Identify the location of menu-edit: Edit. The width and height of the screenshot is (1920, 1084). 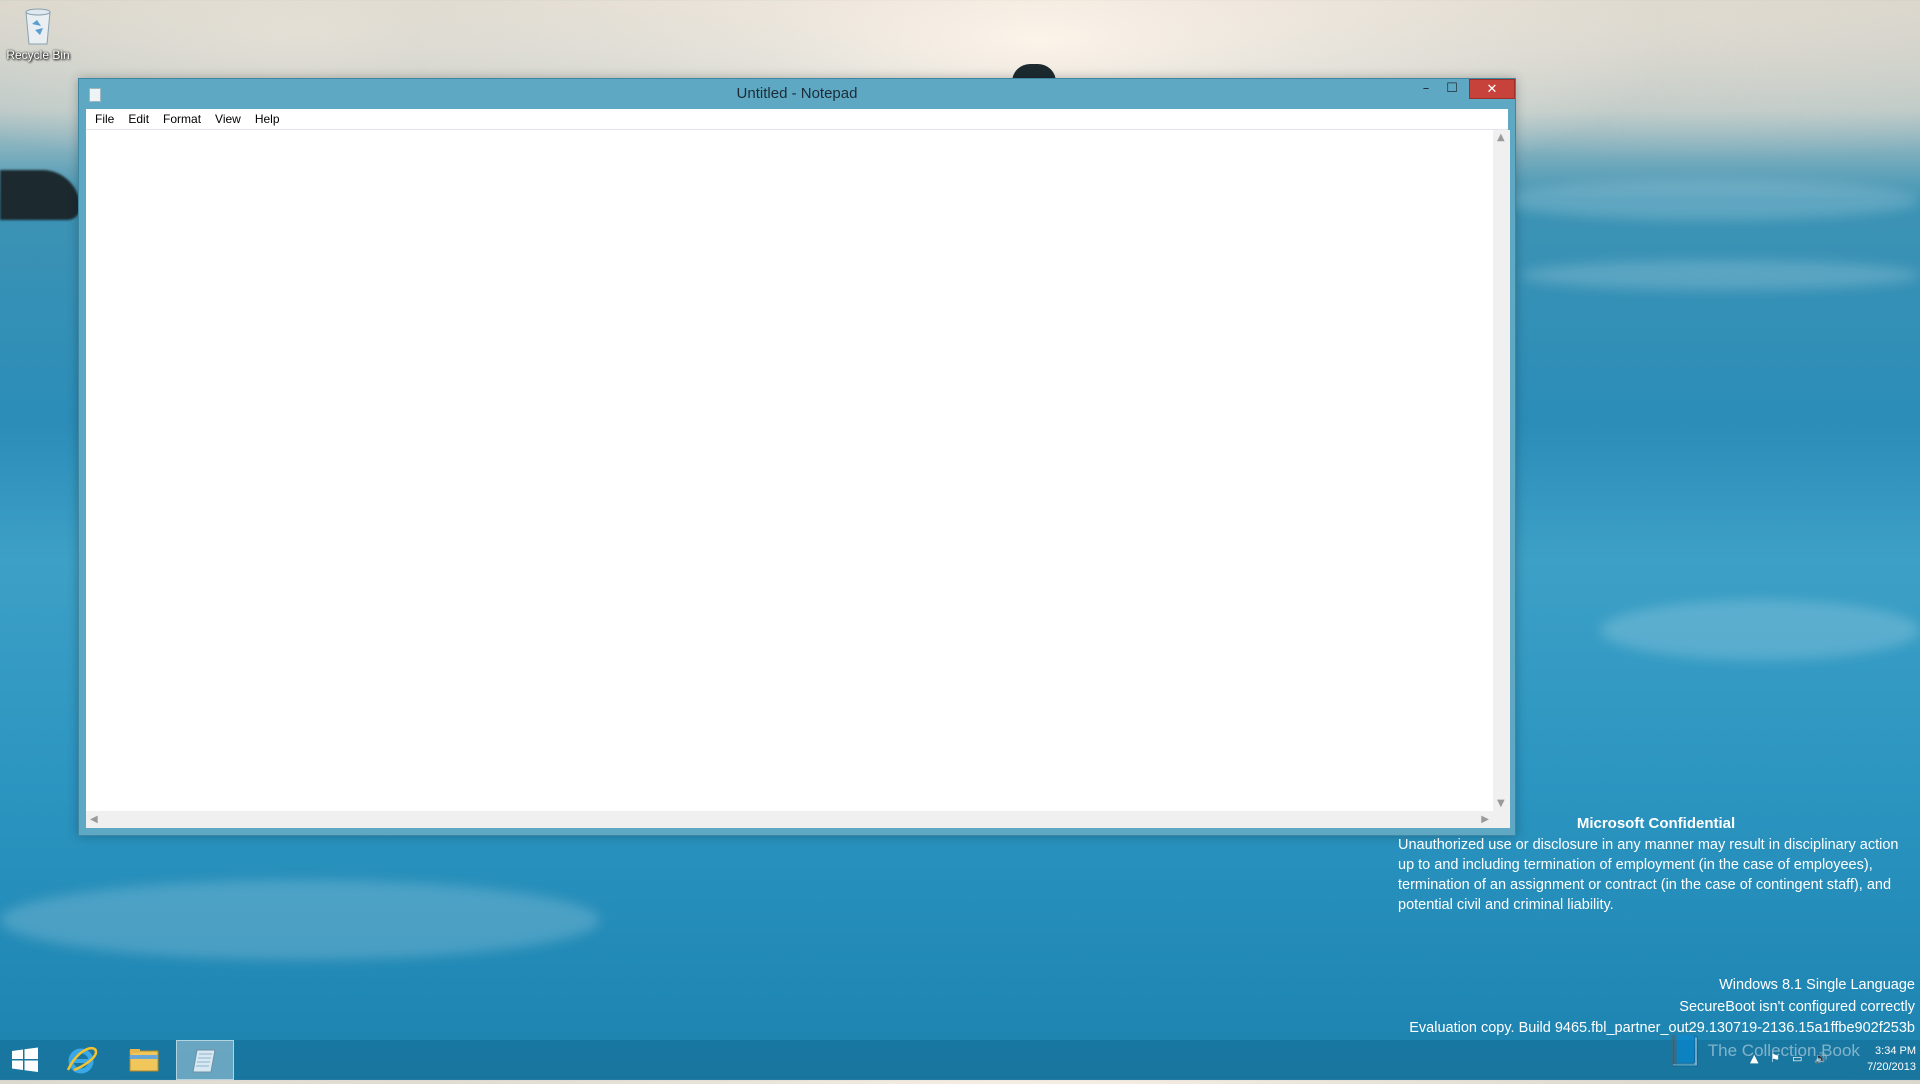
(138, 119).